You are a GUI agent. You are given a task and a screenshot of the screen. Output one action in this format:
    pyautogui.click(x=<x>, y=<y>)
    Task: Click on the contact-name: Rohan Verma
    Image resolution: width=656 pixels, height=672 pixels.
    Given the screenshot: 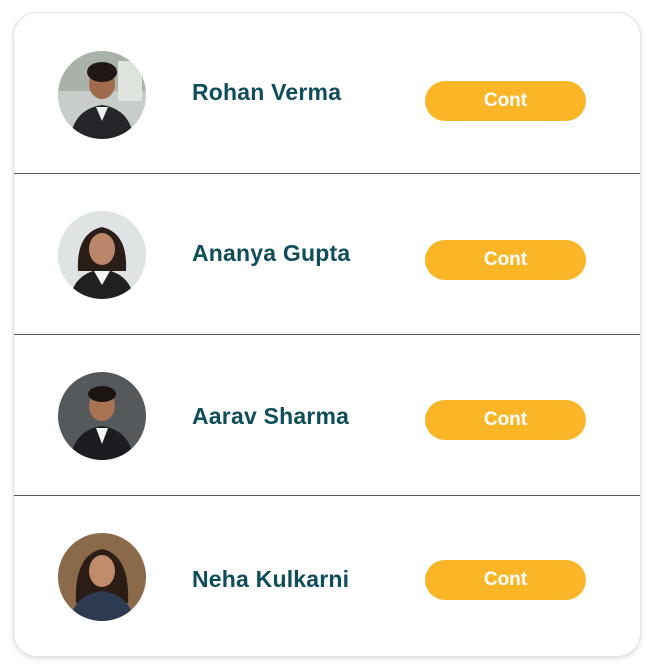 What is the action you would take?
    pyautogui.click(x=267, y=92)
    